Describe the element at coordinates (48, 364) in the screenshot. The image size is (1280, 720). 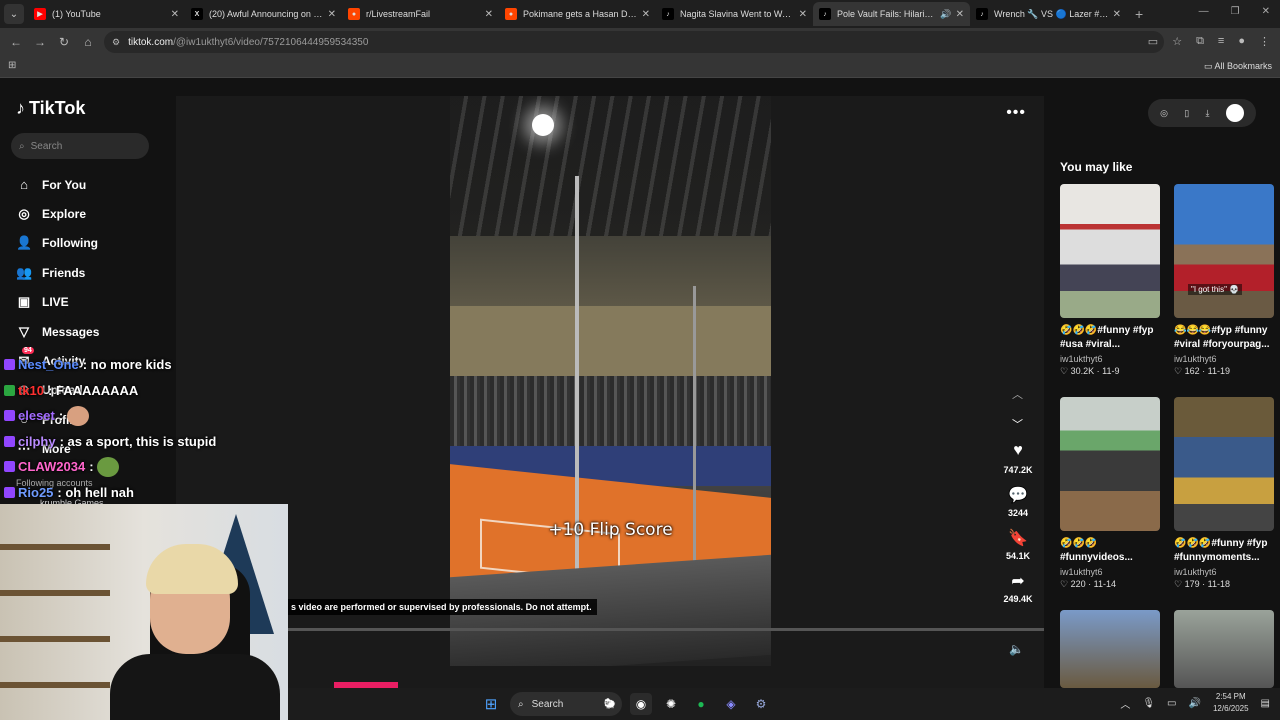
I see `chat-username: Nest_One` at that location.